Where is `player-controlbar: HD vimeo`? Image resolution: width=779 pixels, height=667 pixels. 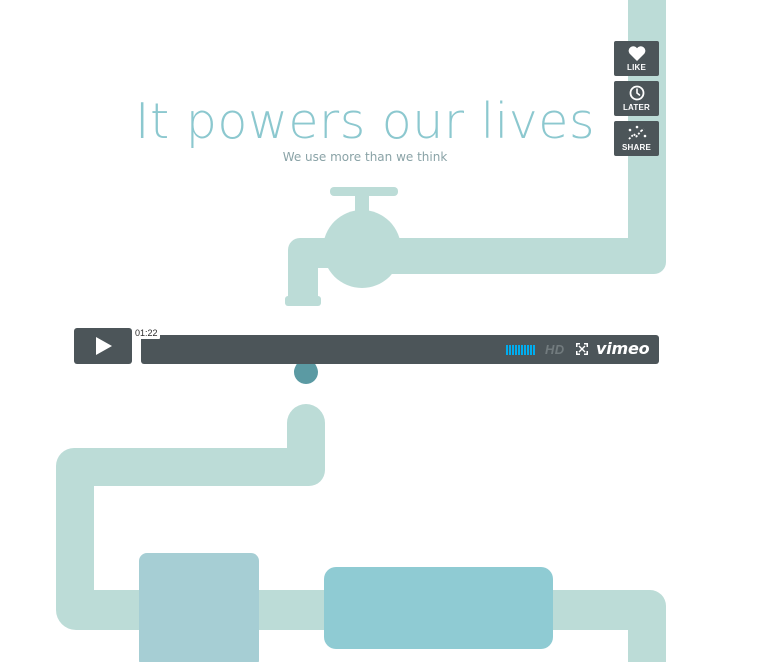 player-controlbar: HD vimeo is located at coordinates (400, 349).